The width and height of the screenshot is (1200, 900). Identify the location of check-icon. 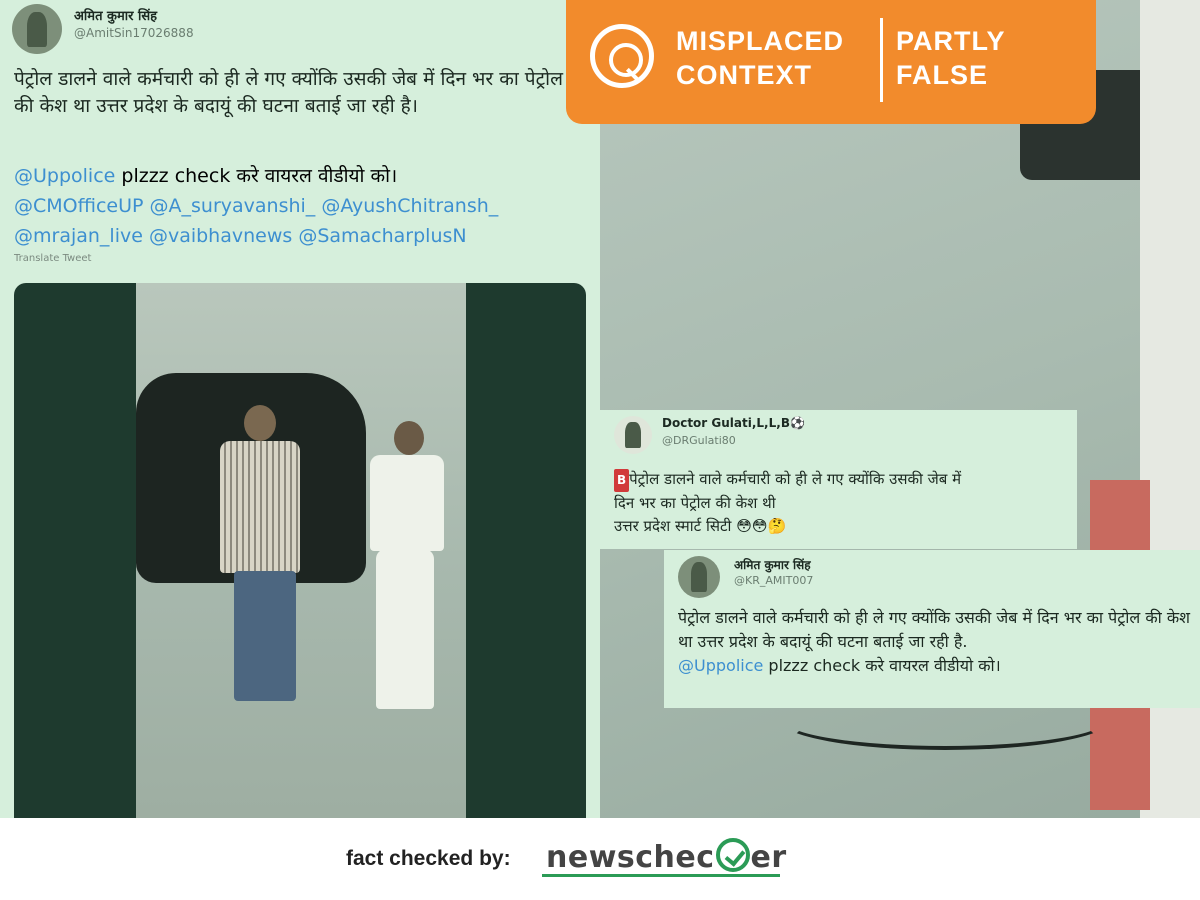
(732, 855).